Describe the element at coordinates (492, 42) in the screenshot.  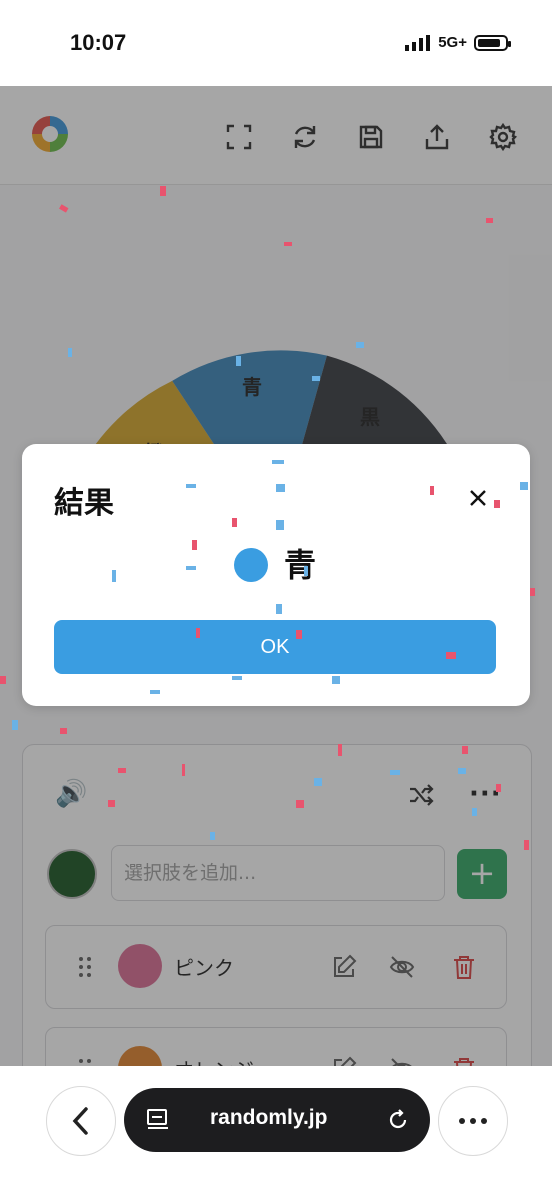
I see `battery-icon` at that location.